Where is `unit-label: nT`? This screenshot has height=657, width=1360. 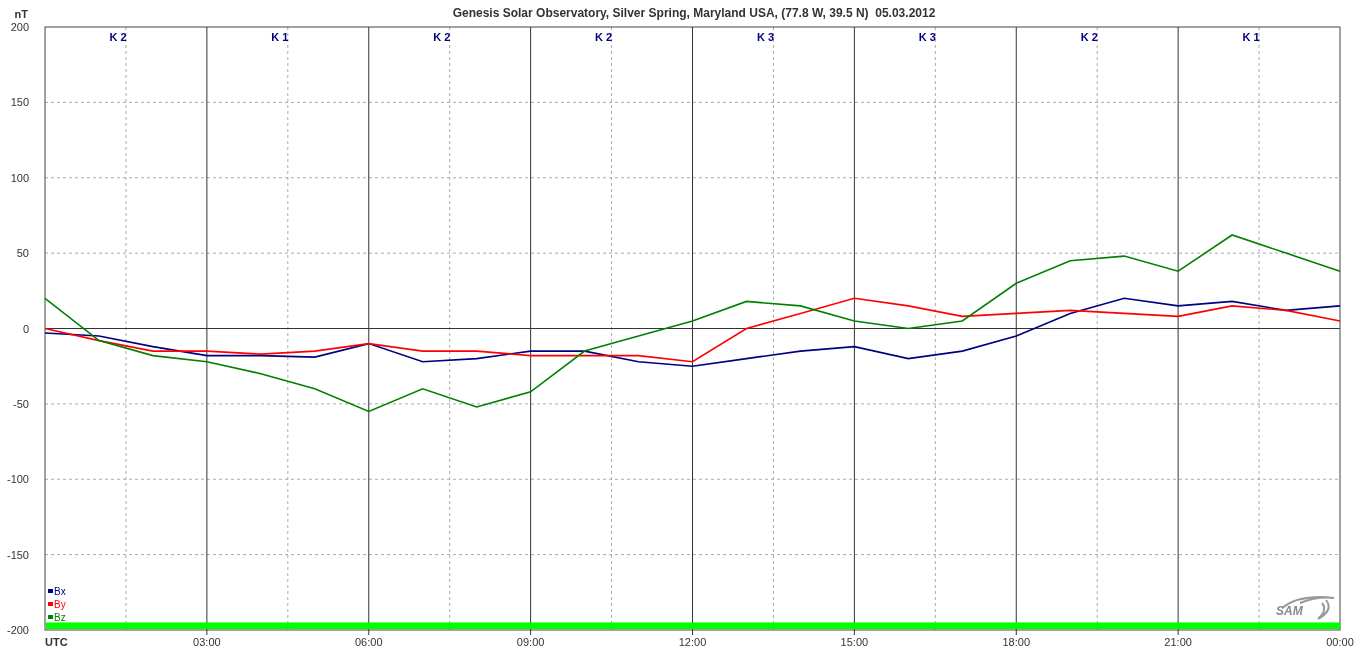
unit-label: nT is located at coordinates (21, 14).